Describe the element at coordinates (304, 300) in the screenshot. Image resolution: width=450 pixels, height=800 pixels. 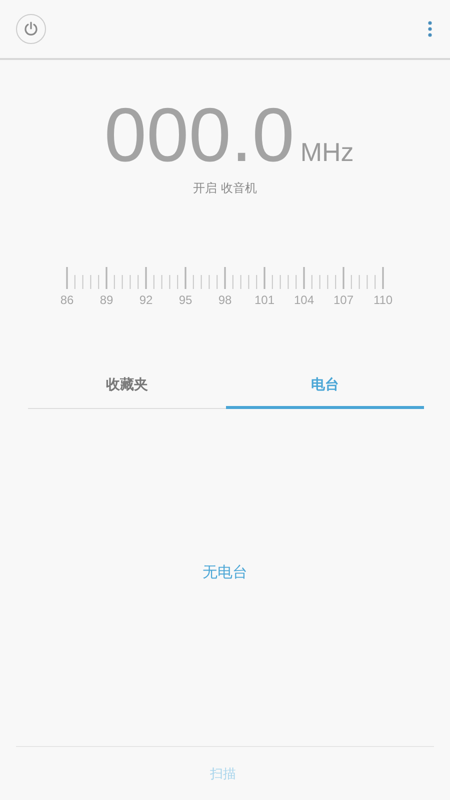
I see `scale-label: 104` at that location.